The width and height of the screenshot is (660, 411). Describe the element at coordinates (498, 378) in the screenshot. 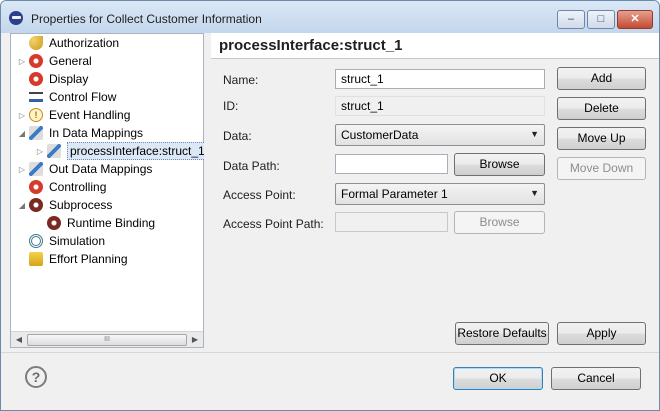

I see `ok-button: OK` at that location.